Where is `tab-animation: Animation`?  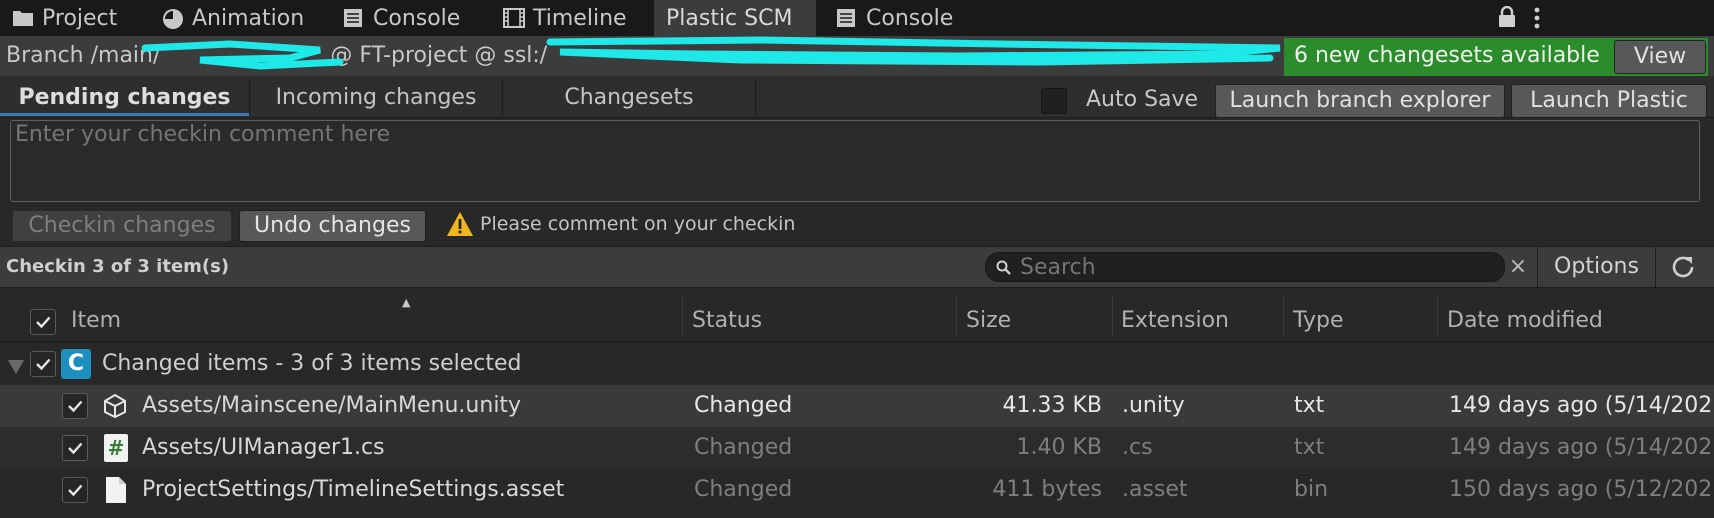
tab-animation: Animation is located at coordinates (233, 18).